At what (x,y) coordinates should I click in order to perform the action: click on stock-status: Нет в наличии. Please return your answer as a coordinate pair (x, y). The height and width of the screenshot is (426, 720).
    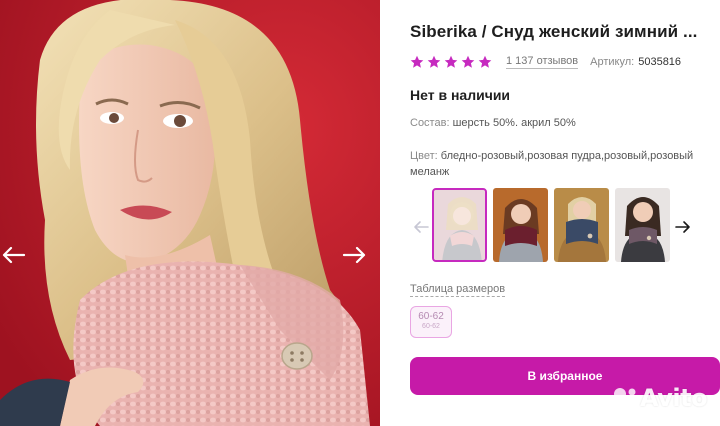
    Looking at the image, I should click on (460, 95).